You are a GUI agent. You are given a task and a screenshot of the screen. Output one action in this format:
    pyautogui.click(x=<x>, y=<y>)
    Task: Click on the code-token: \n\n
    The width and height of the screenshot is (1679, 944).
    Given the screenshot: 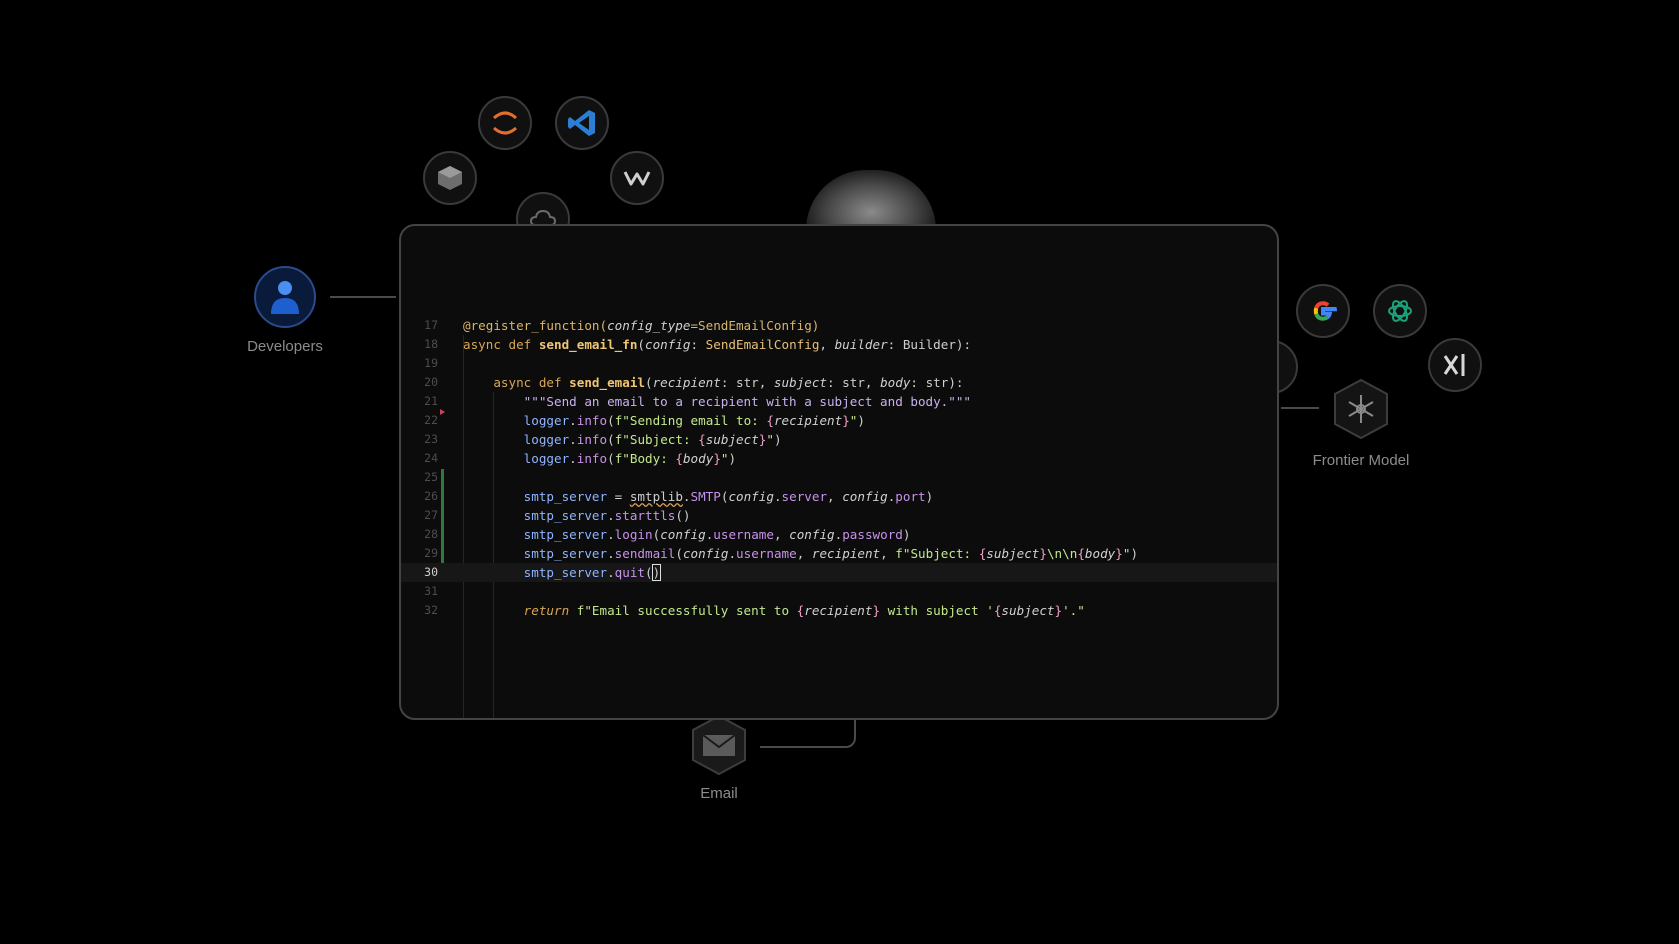 What is the action you would take?
    pyautogui.click(x=1062, y=553)
    